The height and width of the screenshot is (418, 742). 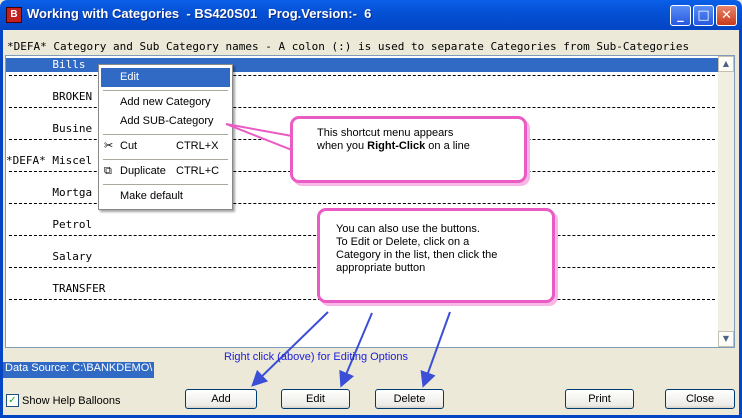 What do you see at coordinates (198, 171) in the screenshot?
I see `menu-item-shortcut: CTRL+C` at bounding box center [198, 171].